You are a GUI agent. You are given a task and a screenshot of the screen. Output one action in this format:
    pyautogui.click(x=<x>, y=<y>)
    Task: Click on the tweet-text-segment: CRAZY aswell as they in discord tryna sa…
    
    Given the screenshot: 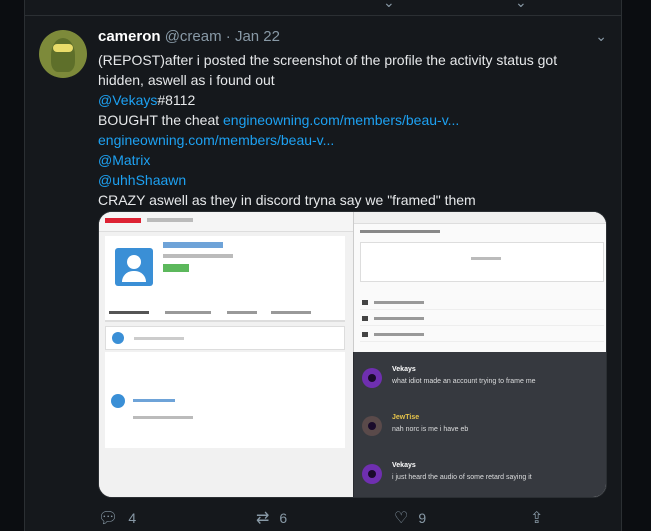 What is the action you would take?
    pyautogui.click(x=287, y=200)
    